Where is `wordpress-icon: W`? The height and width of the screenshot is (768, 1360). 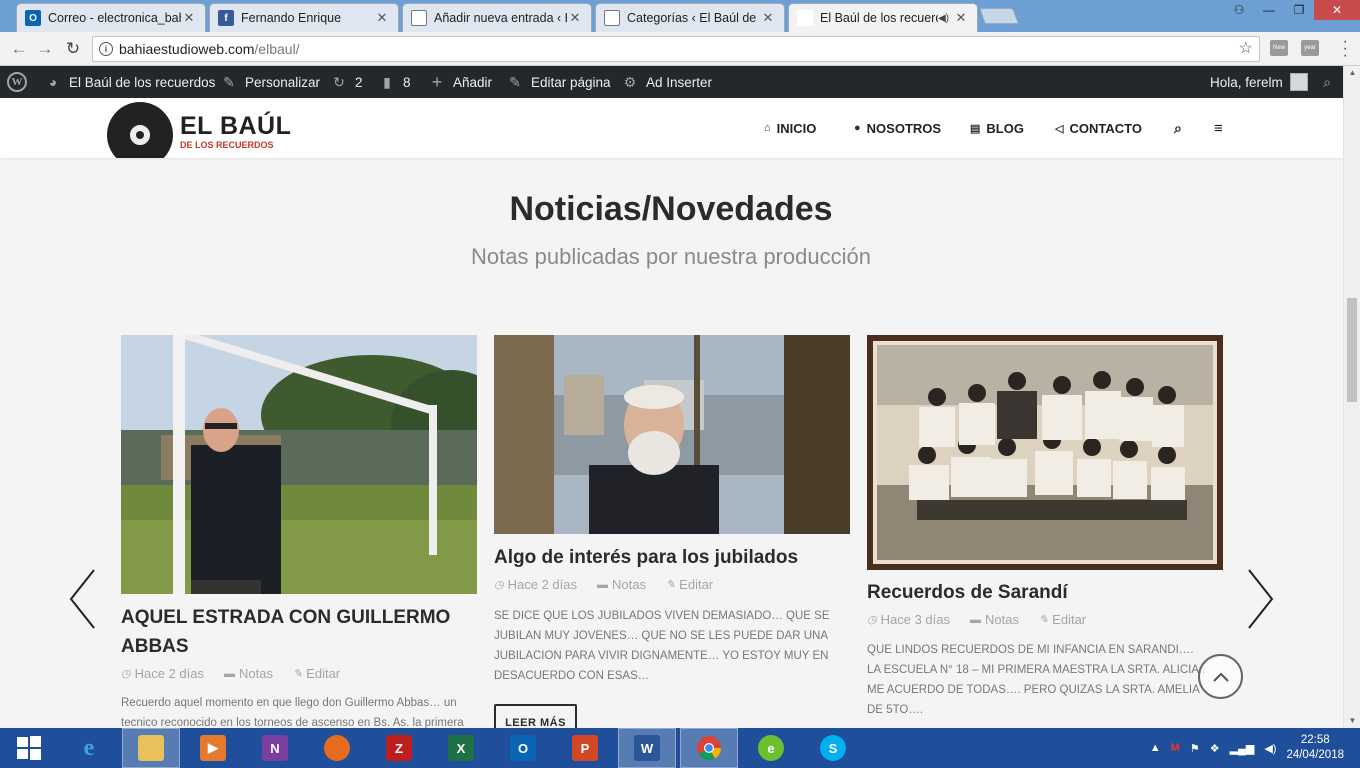
wordpress-icon: W is located at coordinates (17, 82).